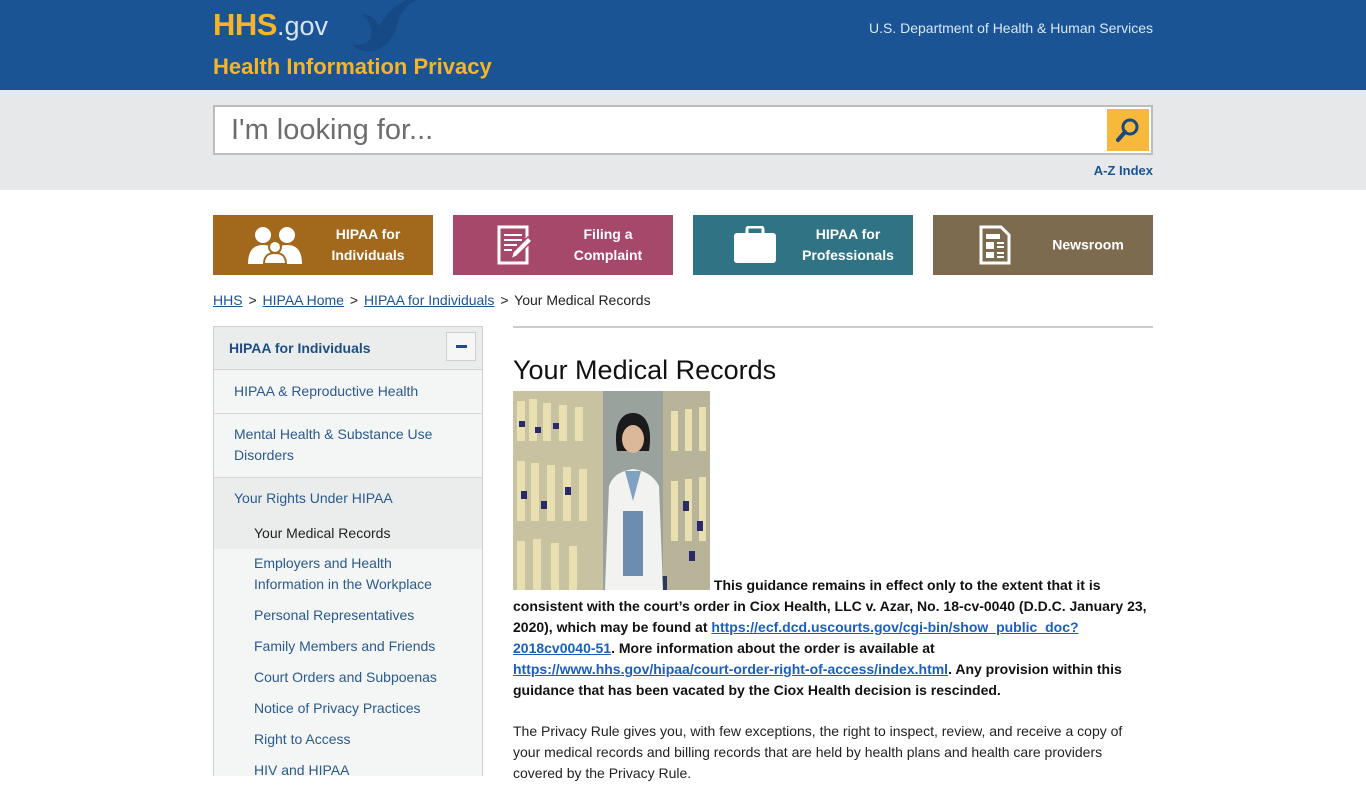  Describe the element at coordinates (755, 245) in the screenshot. I see `briefcase-icon` at that location.